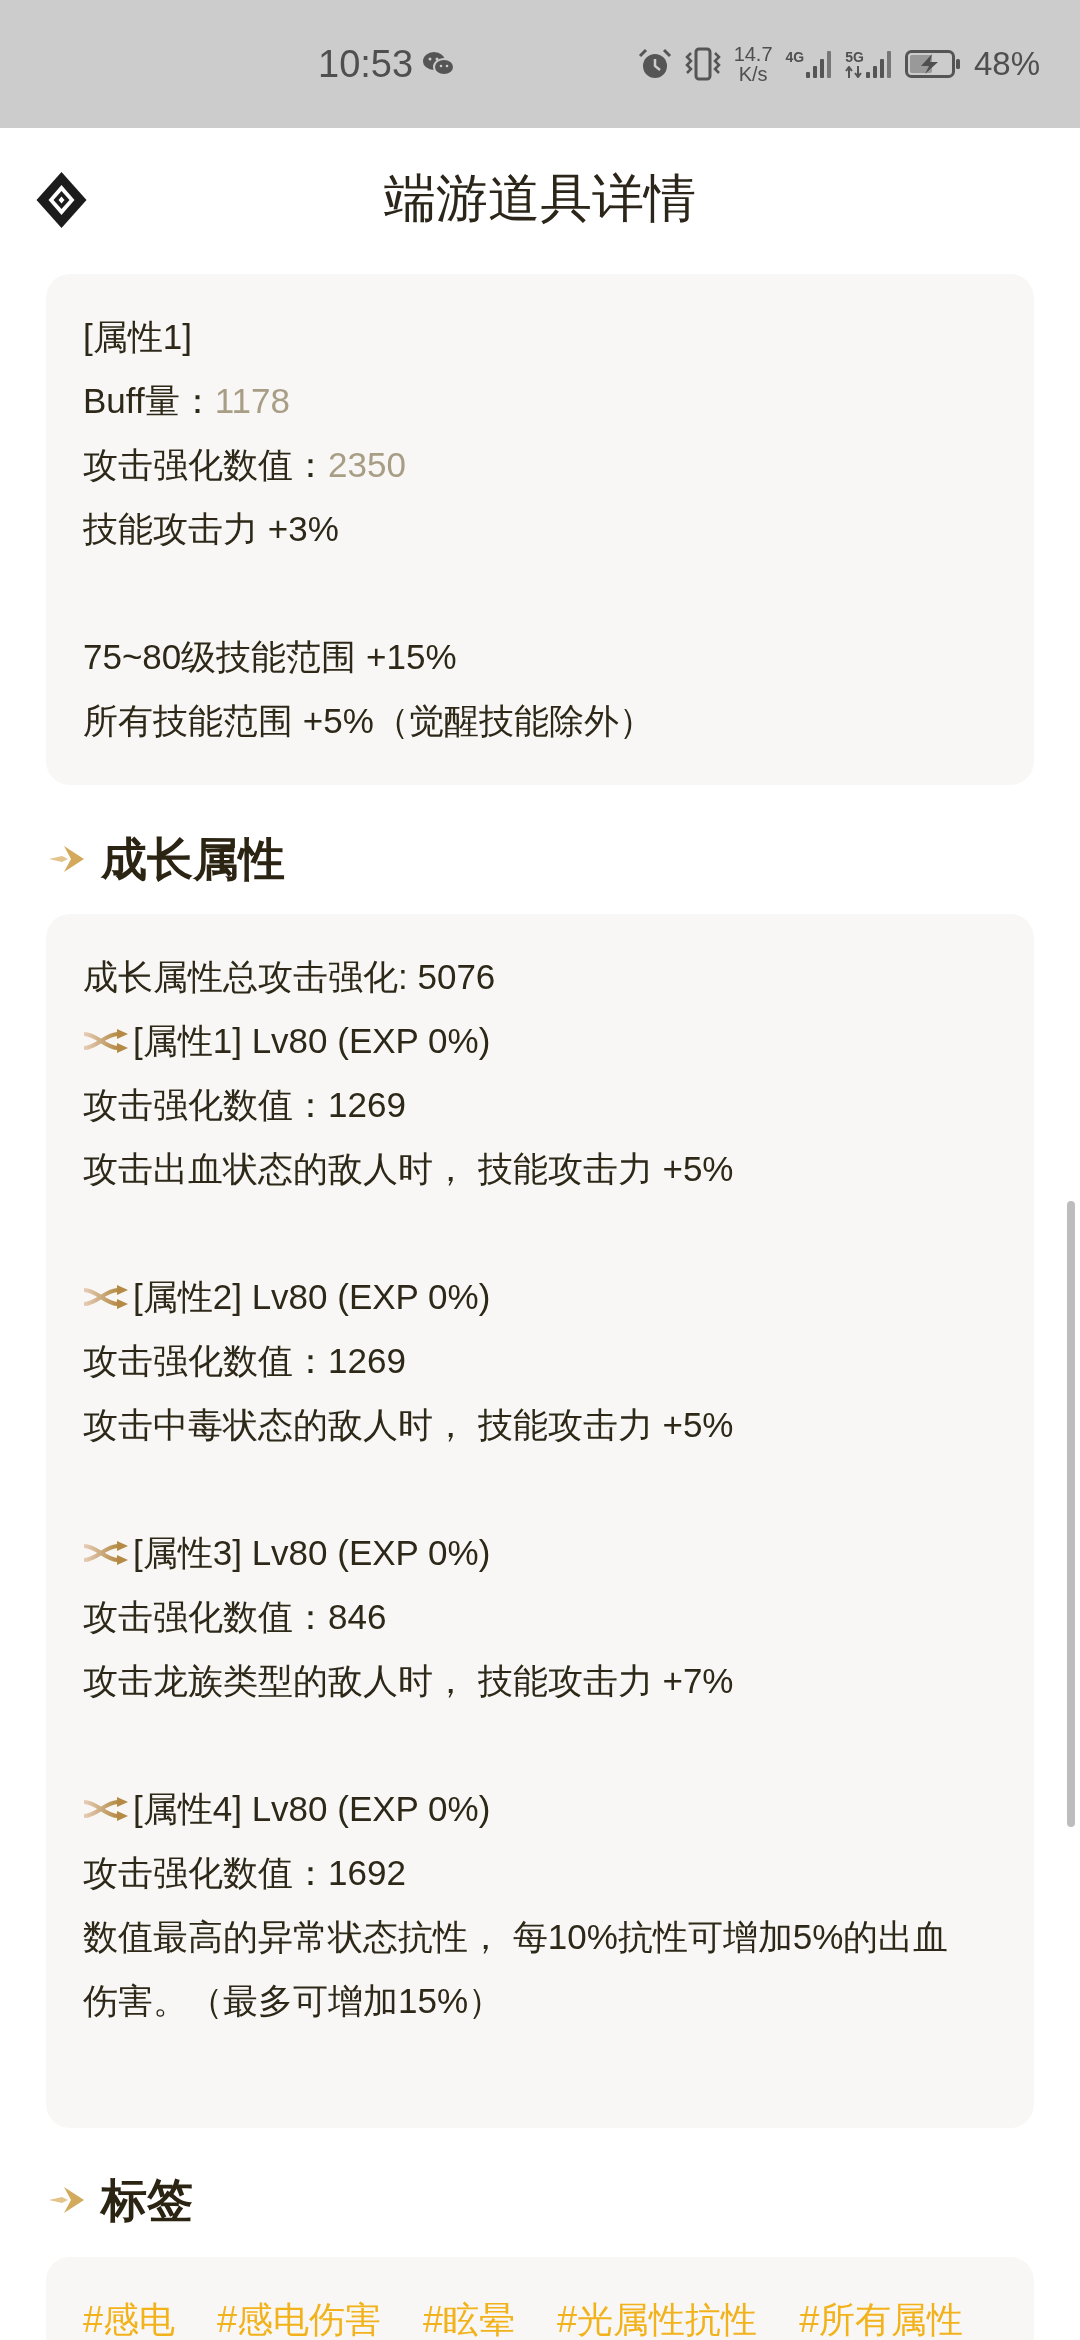  I want to click on stat-label: Buff量：, so click(149, 401).